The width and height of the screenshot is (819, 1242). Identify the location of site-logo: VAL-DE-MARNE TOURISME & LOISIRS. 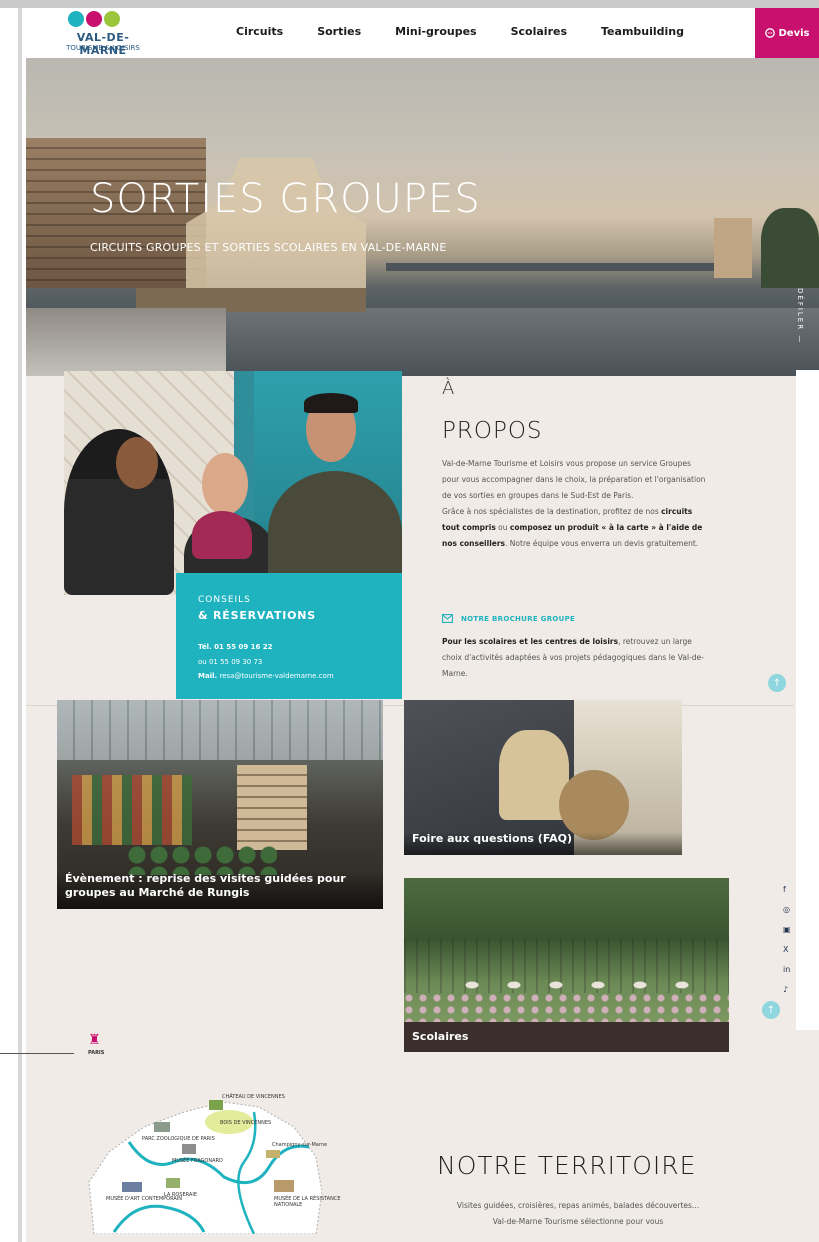
(103, 34).